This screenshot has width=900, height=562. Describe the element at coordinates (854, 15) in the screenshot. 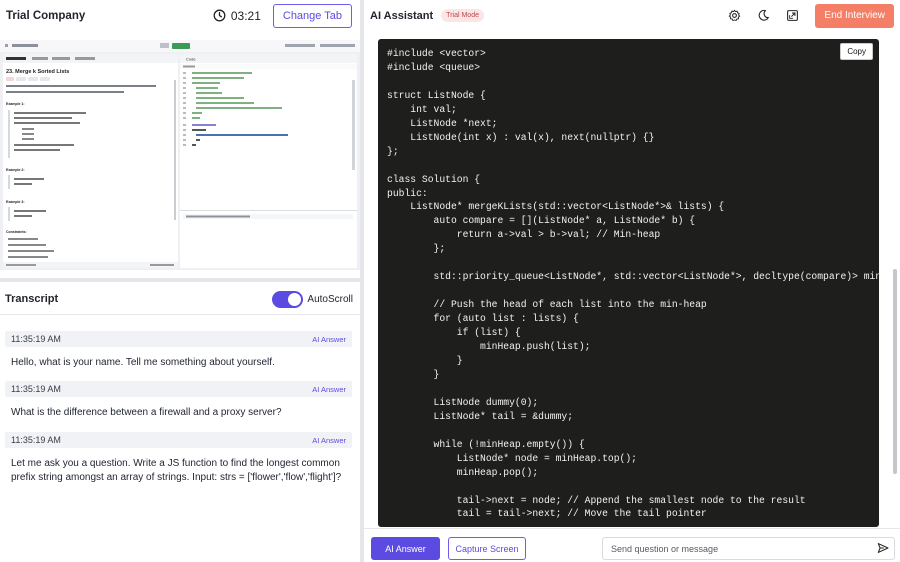

I see `end-interview-button: End Interview` at that location.